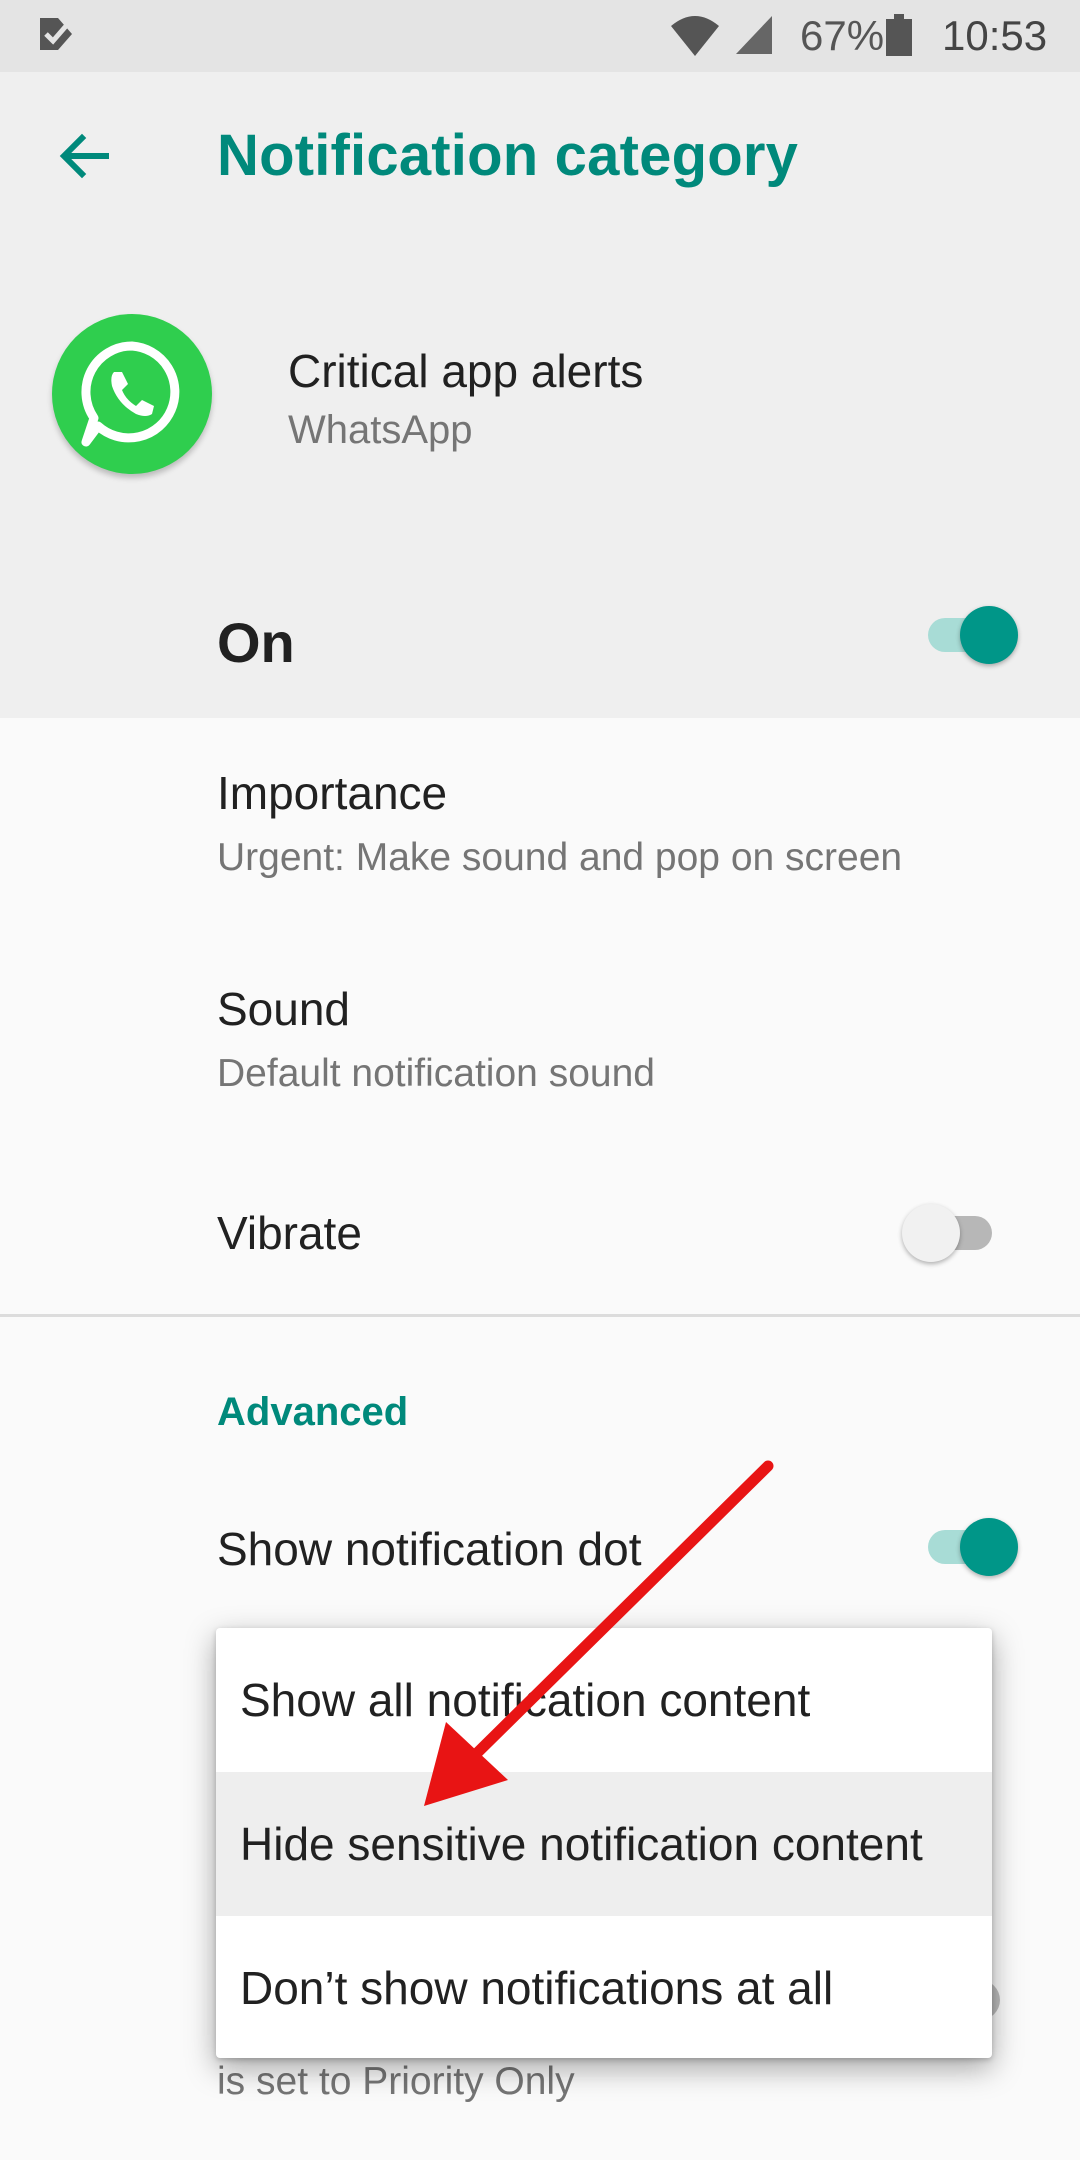 The image size is (1080, 2160). What do you see at coordinates (604, 1987) in the screenshot?
I see `menu-item-dont-show: Don’t show notifications at all` at bounding box center [604, 1987].